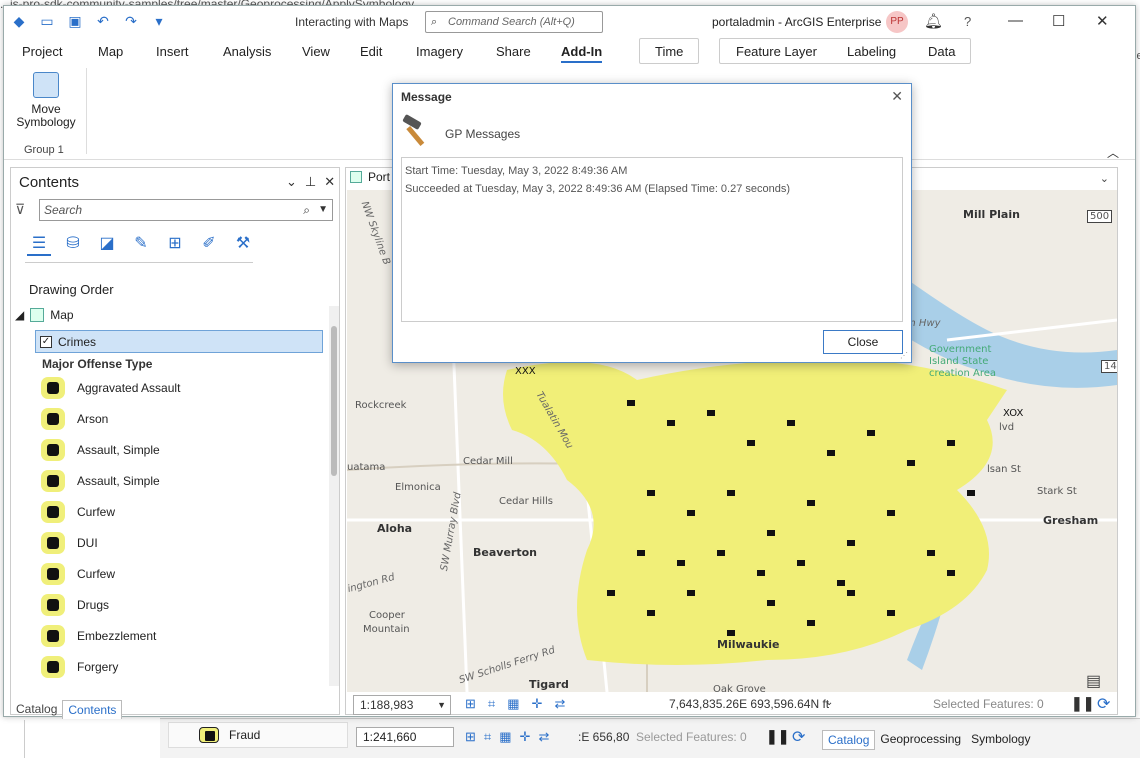 The height and width of the screenshot is (758, 1140). I want to click on tab-feature-layer: Feature Layer, so click(776, 51).